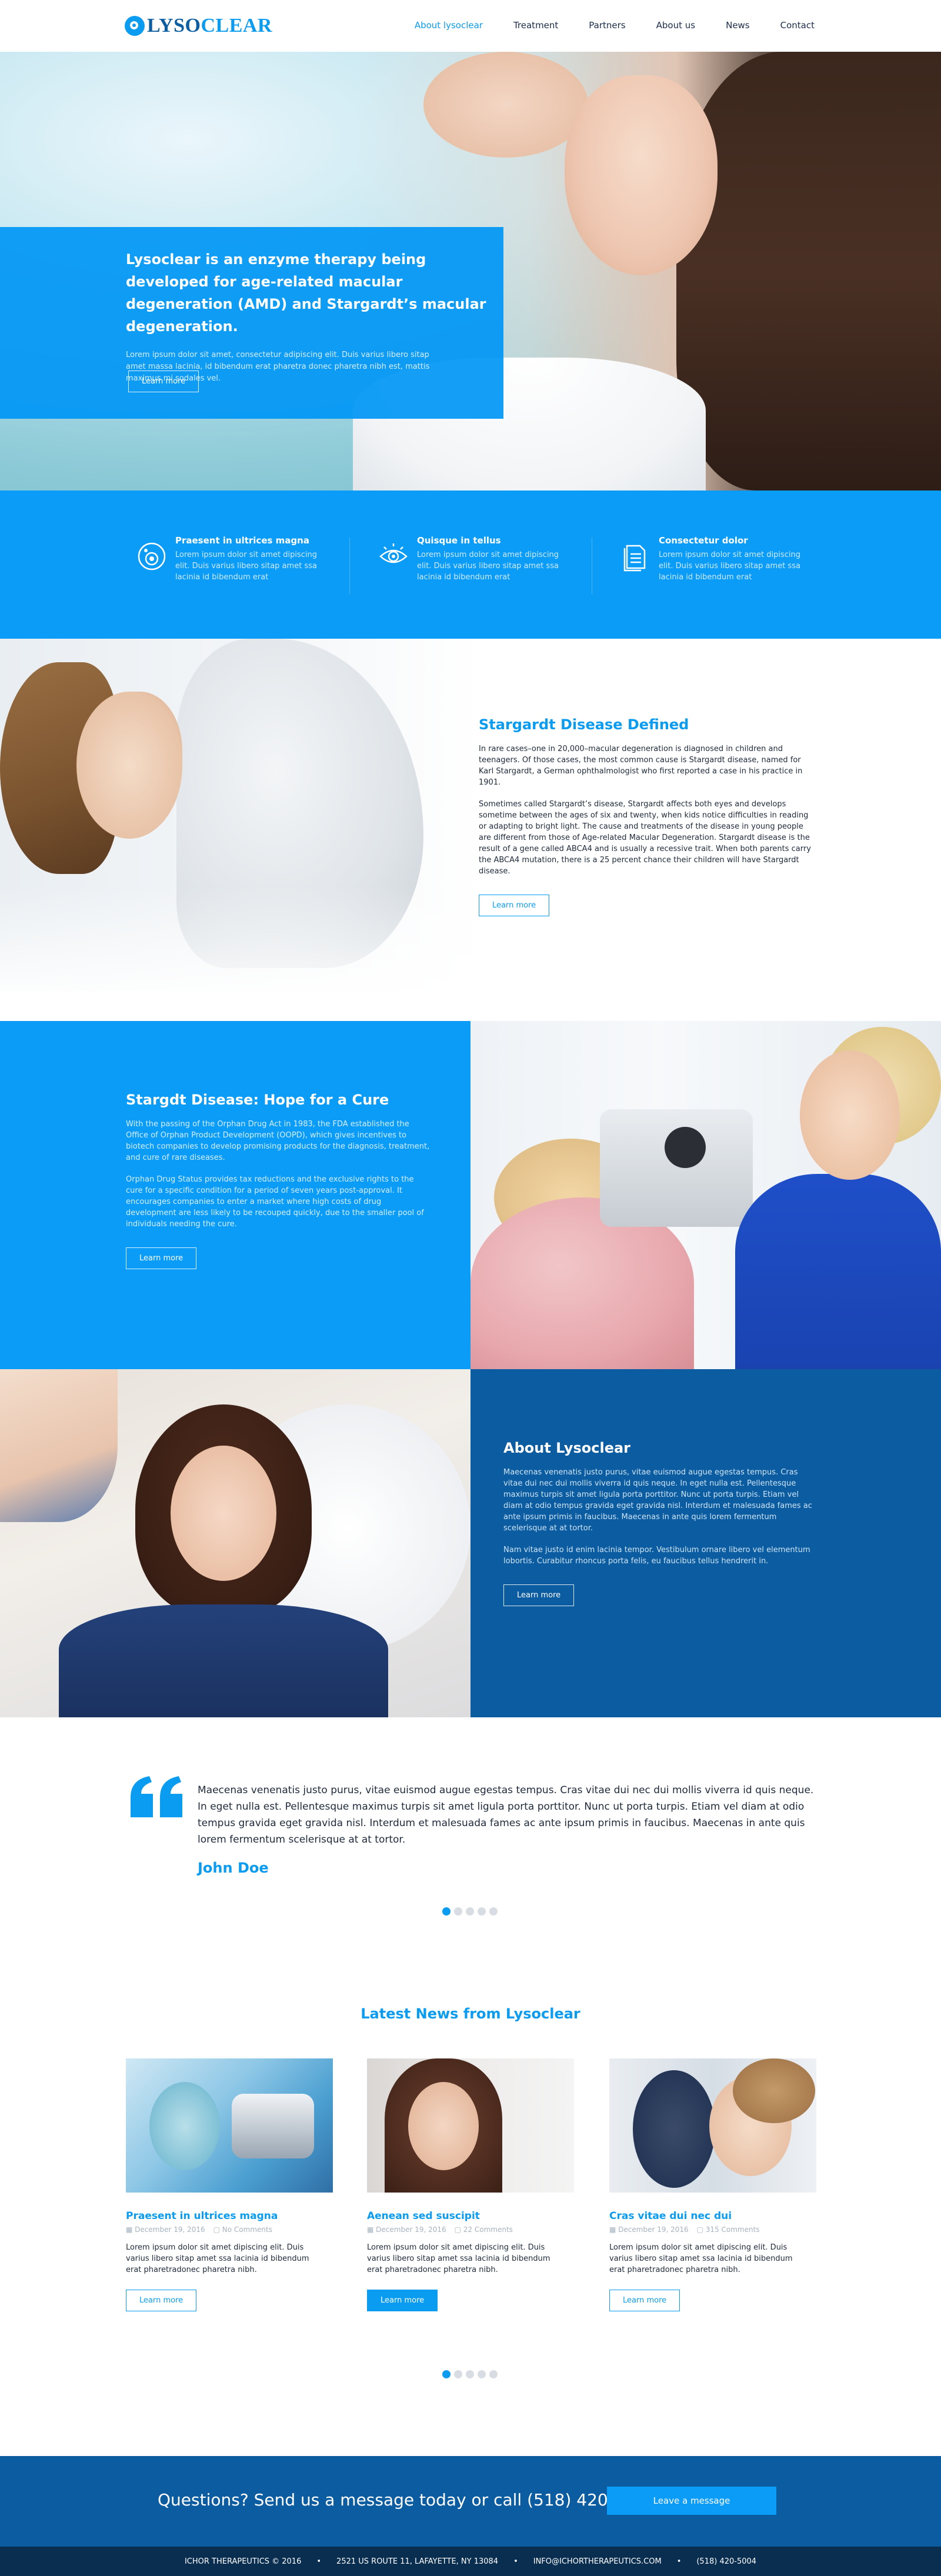 The height and width of the screenshot is (2576, 941). Describe the element at coordinates (675, 25) in the screenshot. I see `nav-about-us: About us` at that location.